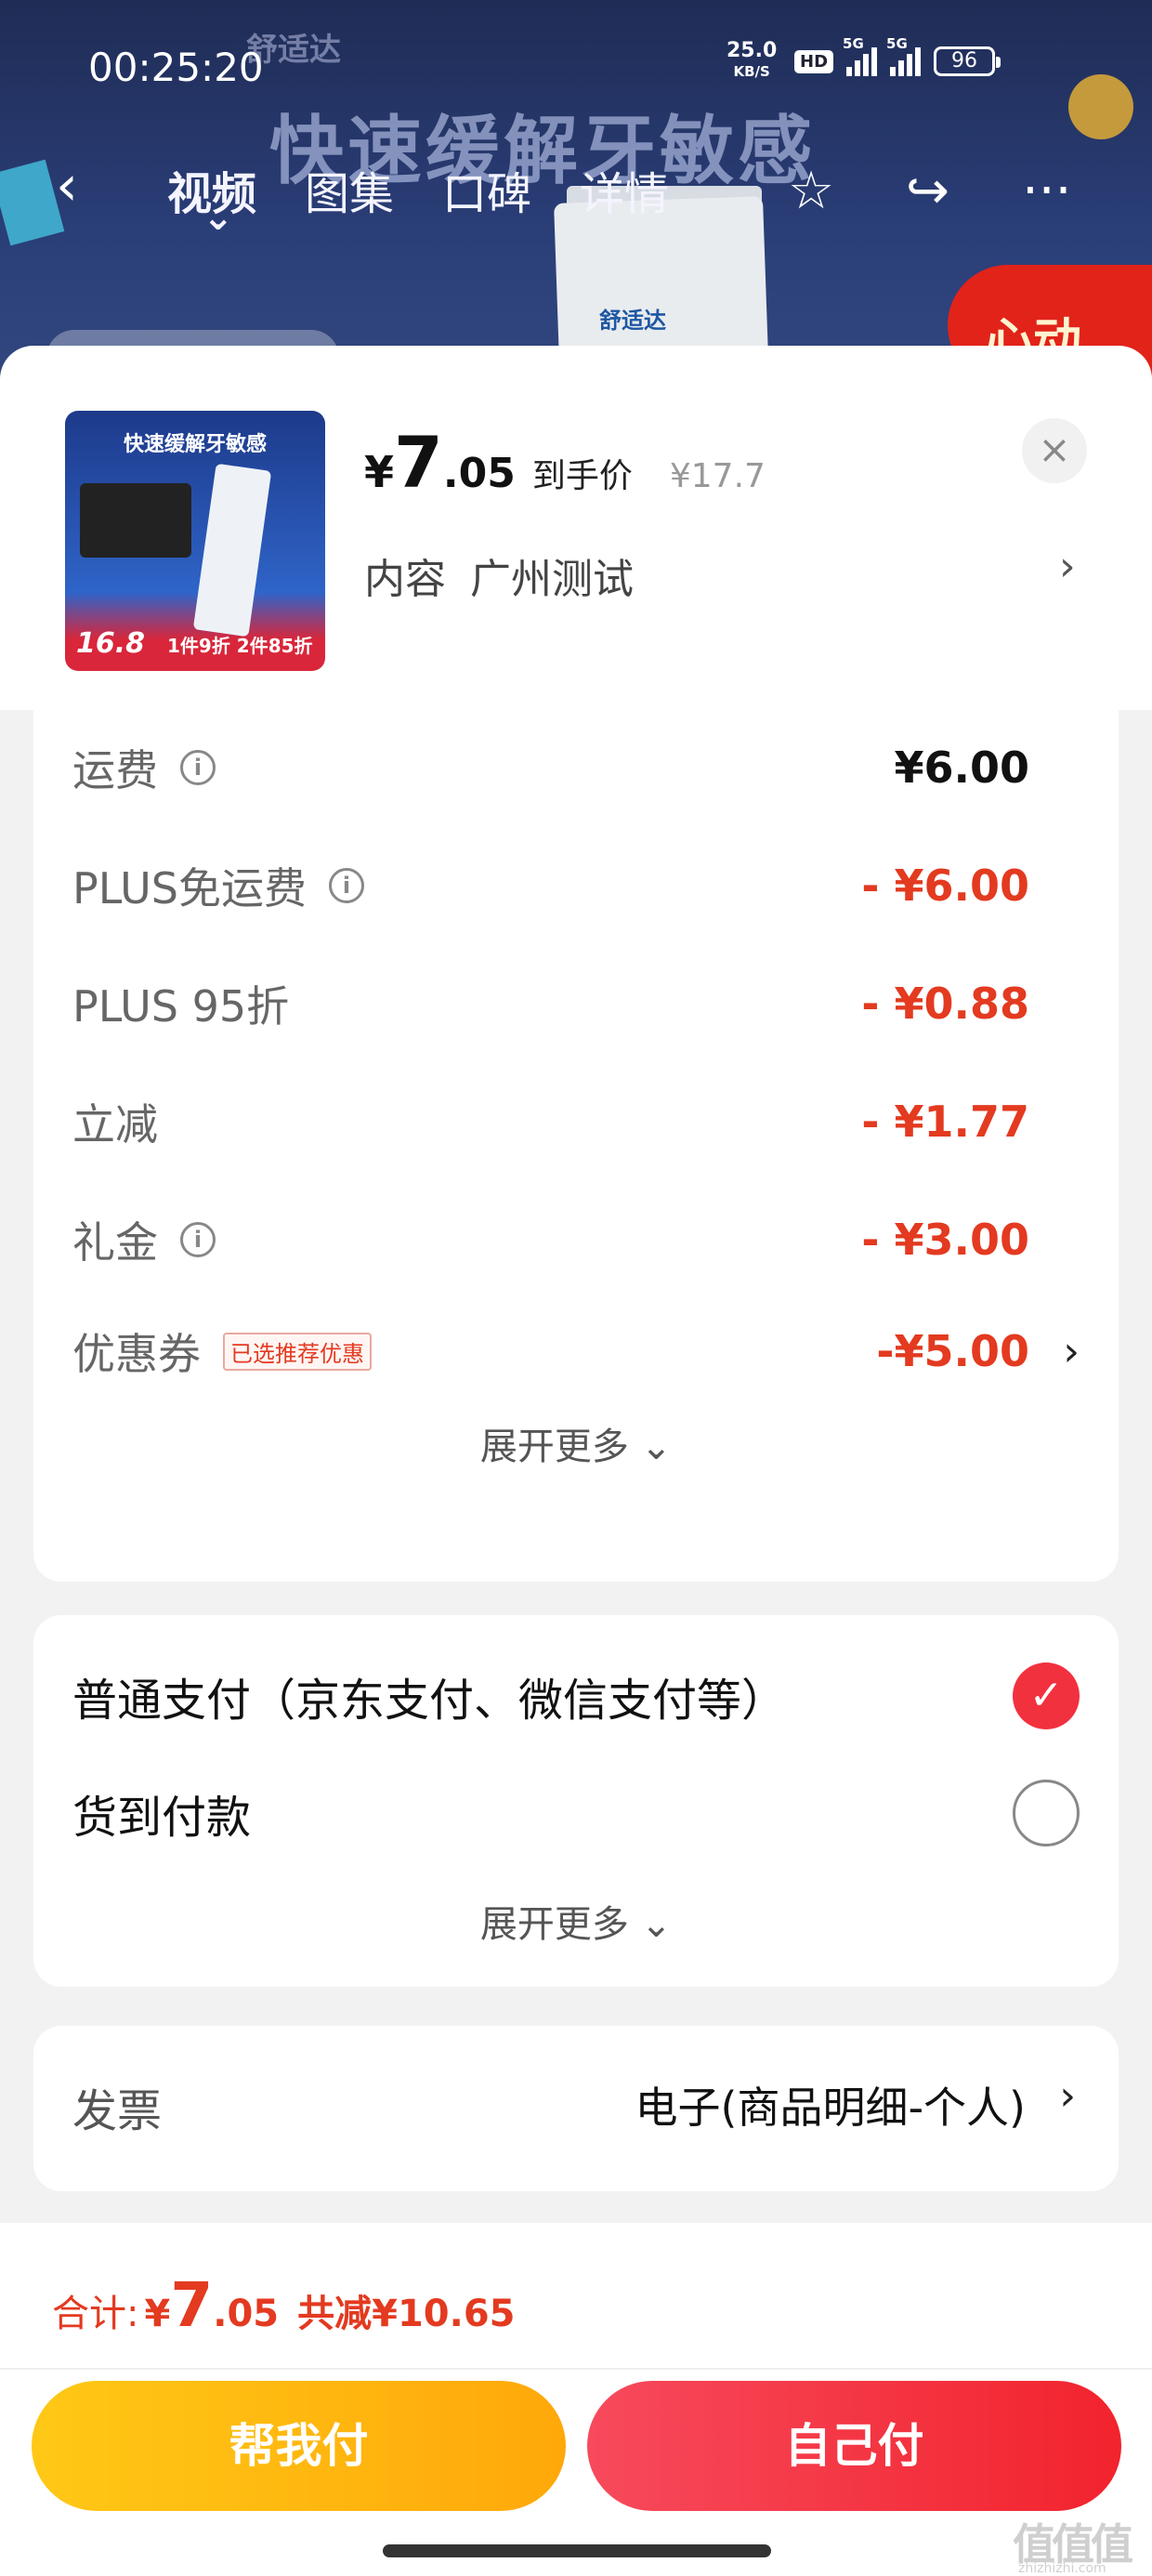 Image resolution: width=1152 pixels, height=2576 pixels. I want to click on invoice-card: 发票 电子(商品明细-个人) ›, so click(576, 2108).